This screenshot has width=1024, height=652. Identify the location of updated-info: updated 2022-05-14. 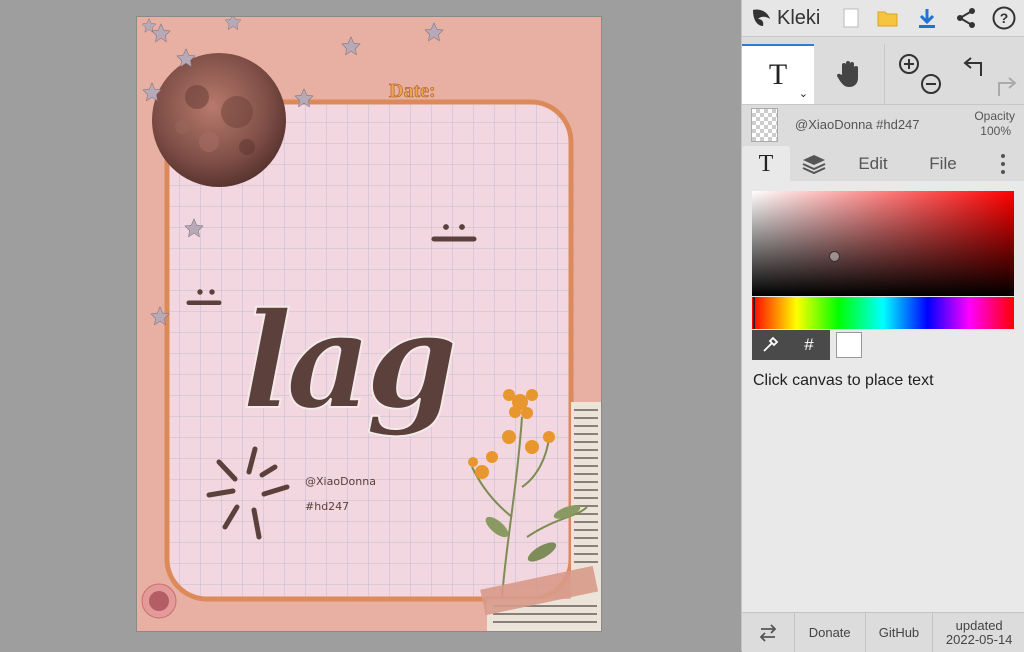
(978, 632).